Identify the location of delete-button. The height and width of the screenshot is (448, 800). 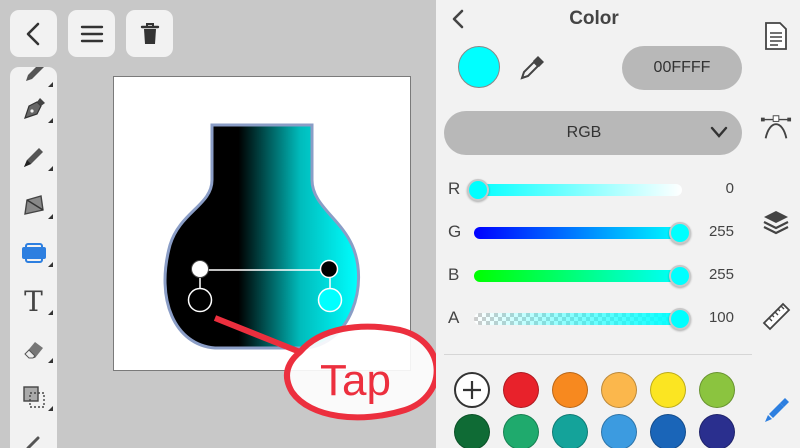
(149, 33).